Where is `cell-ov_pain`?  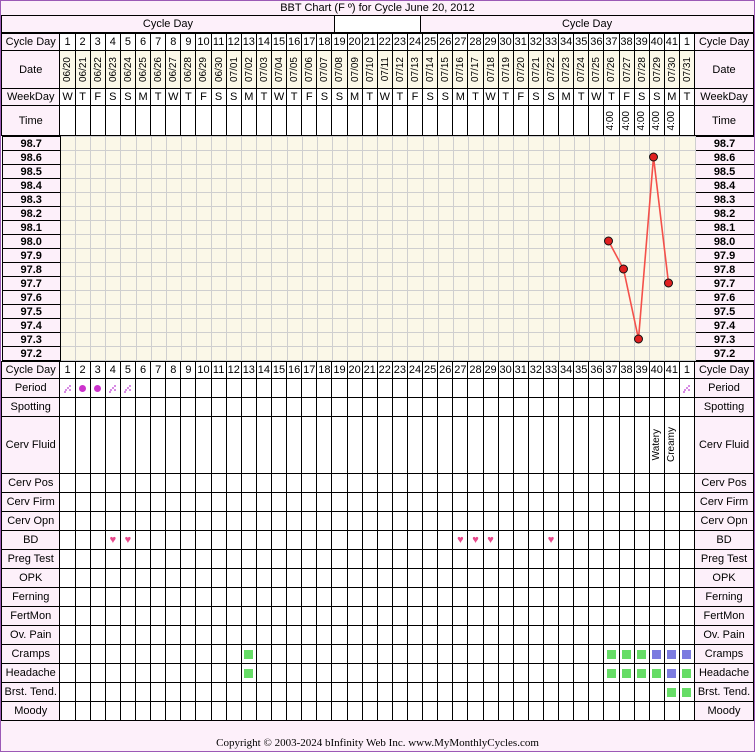 cell-ov_pain is located at coordinates (687, 635).